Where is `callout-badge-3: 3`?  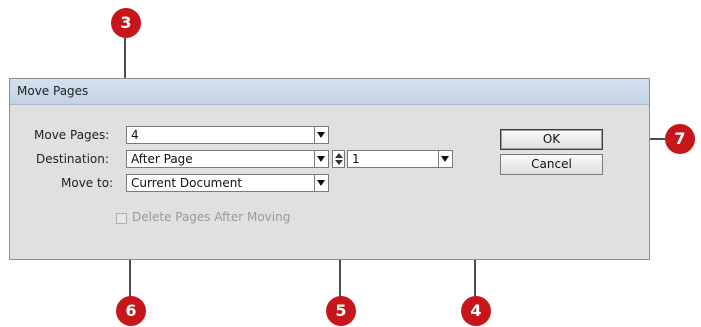
callout-badge-3: 3 is located at coordinates (126, 23).